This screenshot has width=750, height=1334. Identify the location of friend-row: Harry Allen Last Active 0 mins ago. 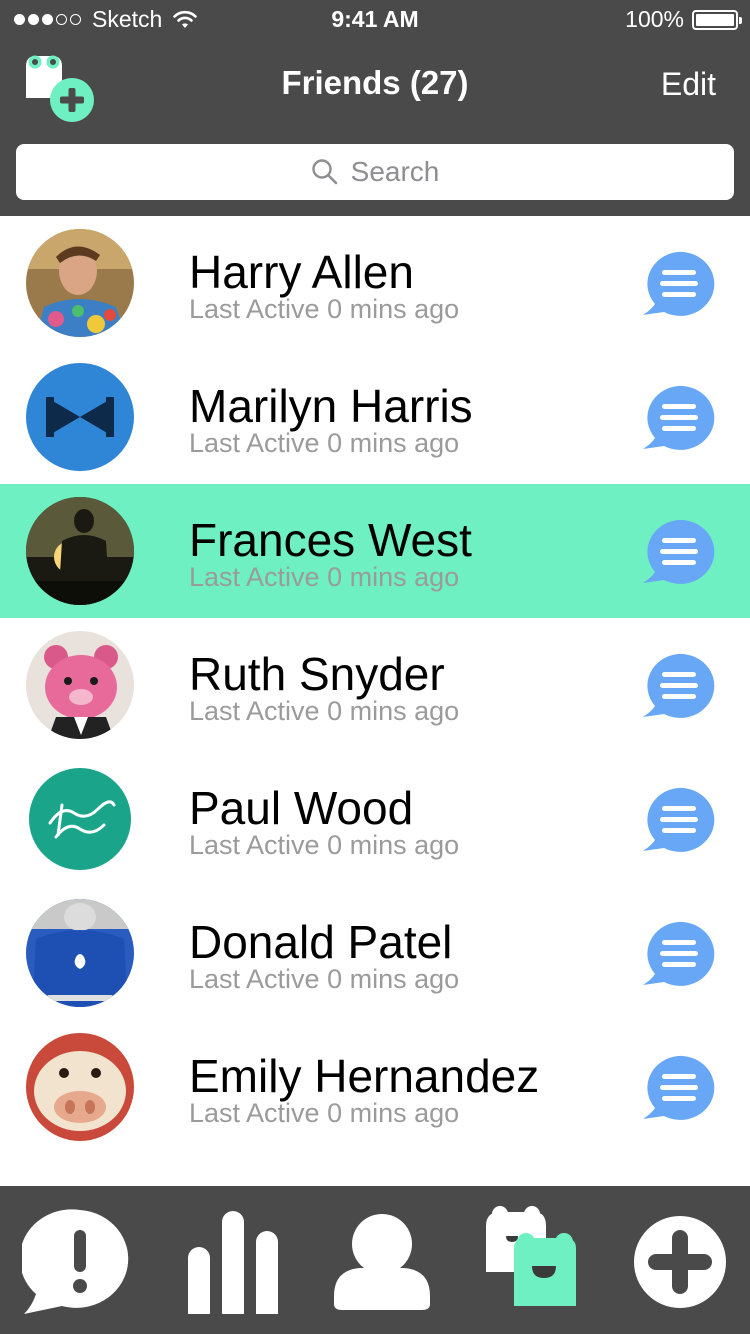
(375, 283).